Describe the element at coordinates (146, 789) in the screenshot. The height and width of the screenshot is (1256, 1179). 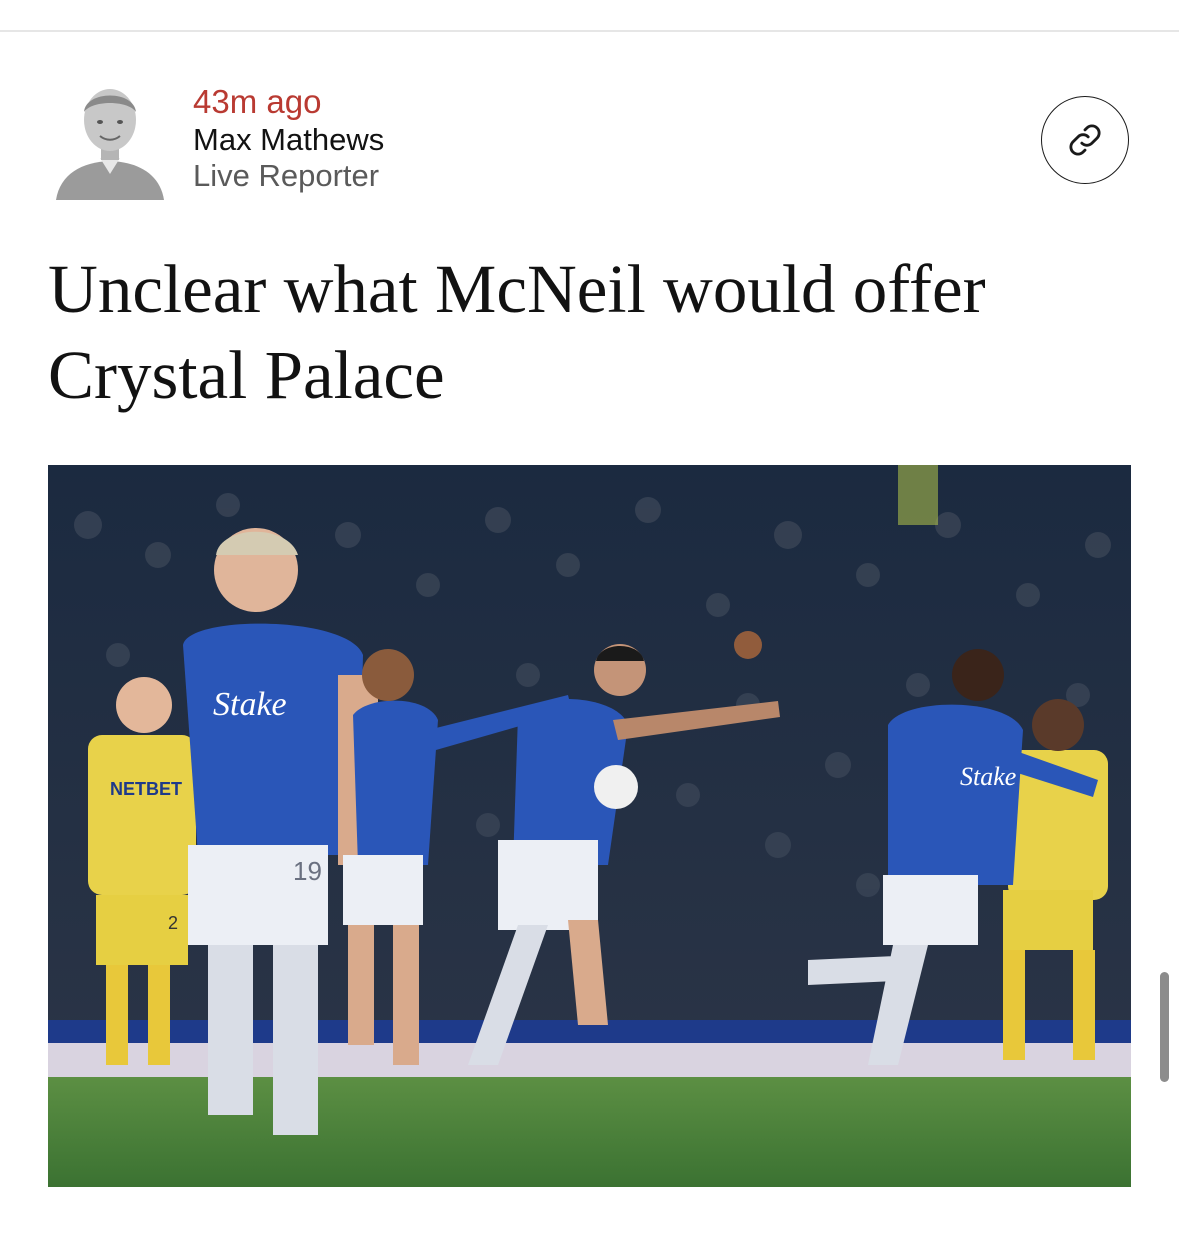
I see `svg-text: NETBET` at that location.